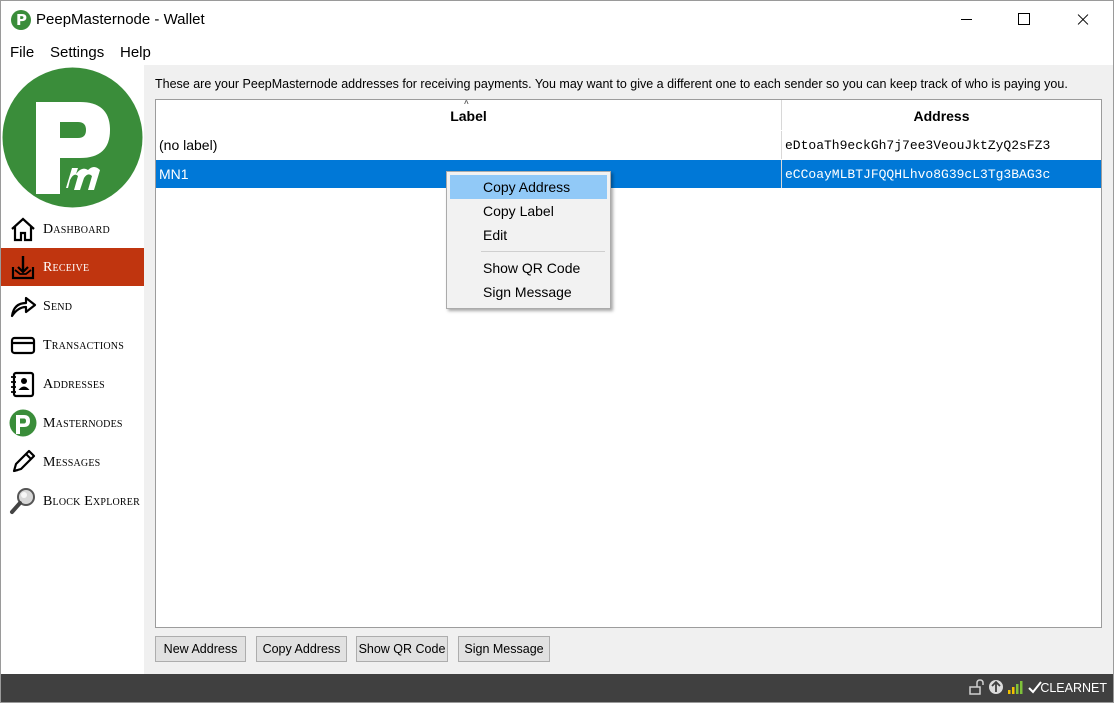 Image resolution: width=1114 pixels, height=703 pixels. Describe the element at coordinates (120, 19) in the screenshot. I see `window-title: PeepMasternode - Wallet` at that location.